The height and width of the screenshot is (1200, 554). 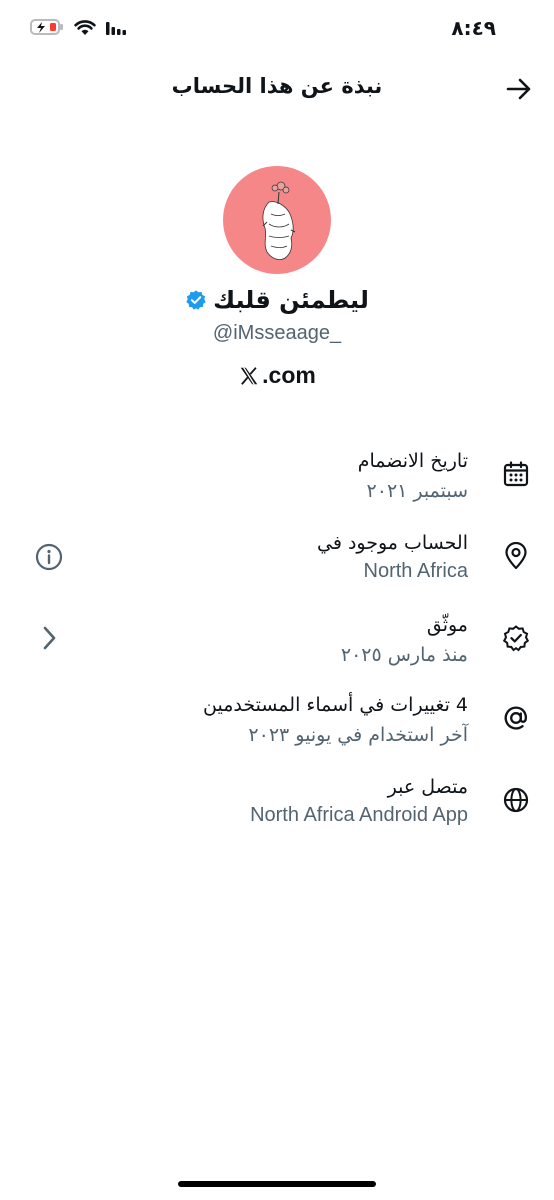 I want to click on battery-icon, so click(x=46, y=27).